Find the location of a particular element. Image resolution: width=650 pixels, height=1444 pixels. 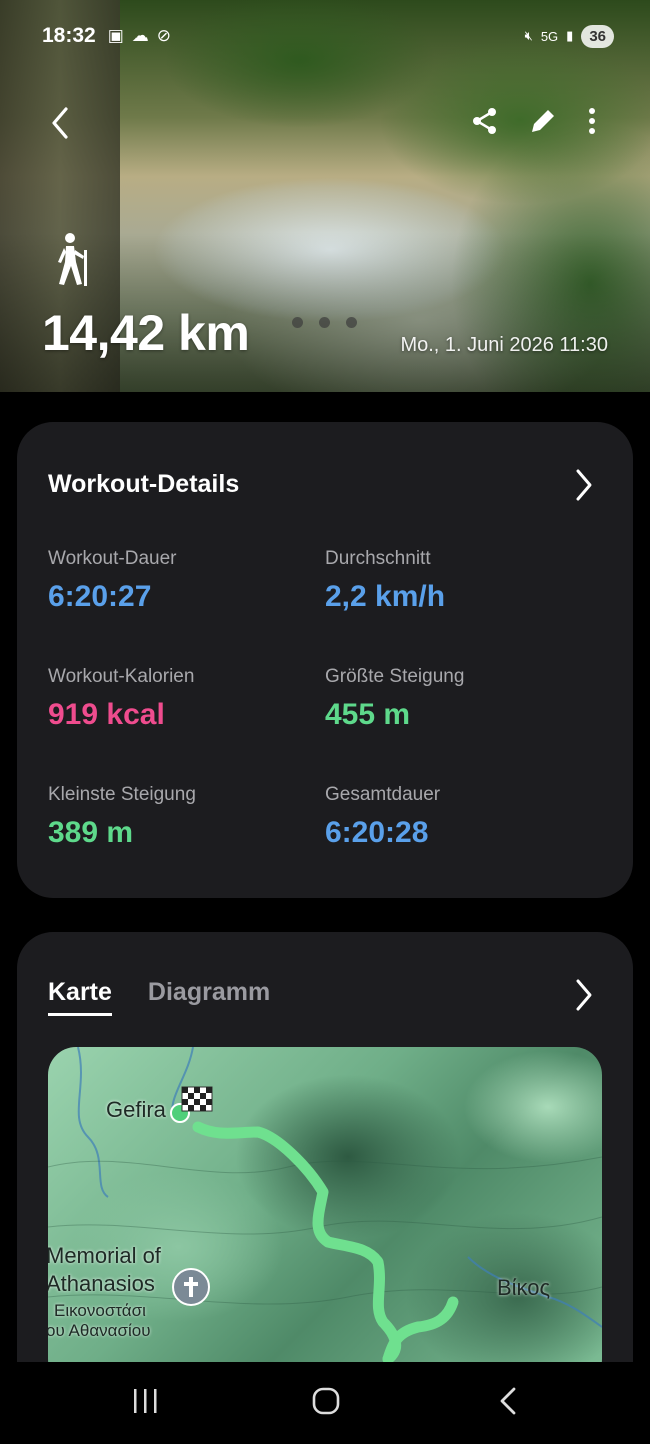

stat-value: 455 m is located at coordinates (368, 714).